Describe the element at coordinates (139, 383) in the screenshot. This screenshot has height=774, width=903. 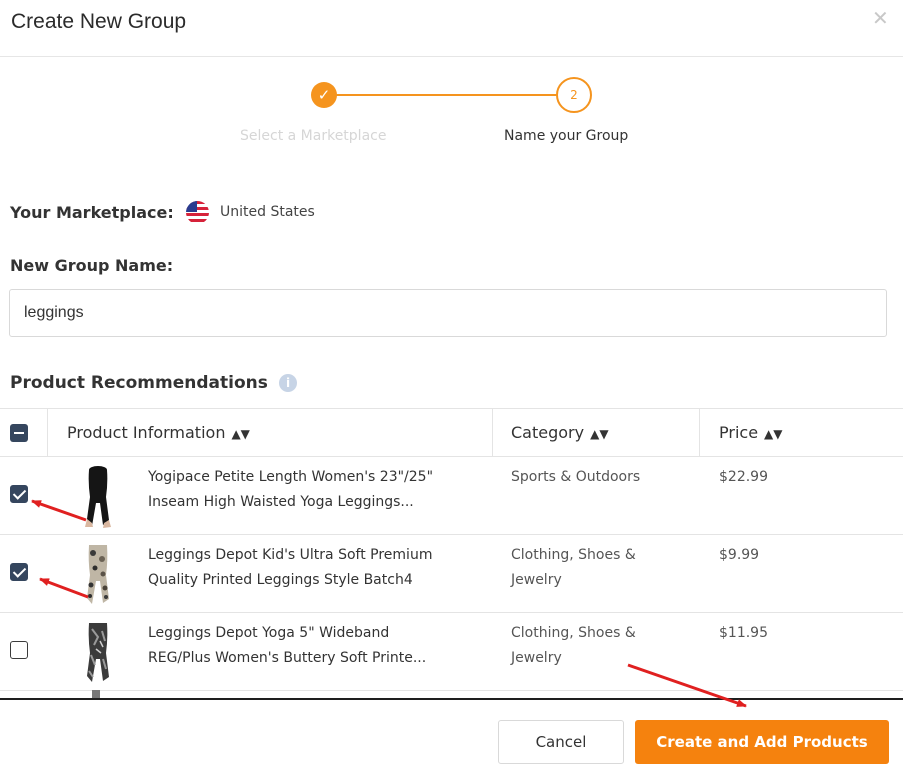
I see `recommendations-title: Product Recommendations` at that location.